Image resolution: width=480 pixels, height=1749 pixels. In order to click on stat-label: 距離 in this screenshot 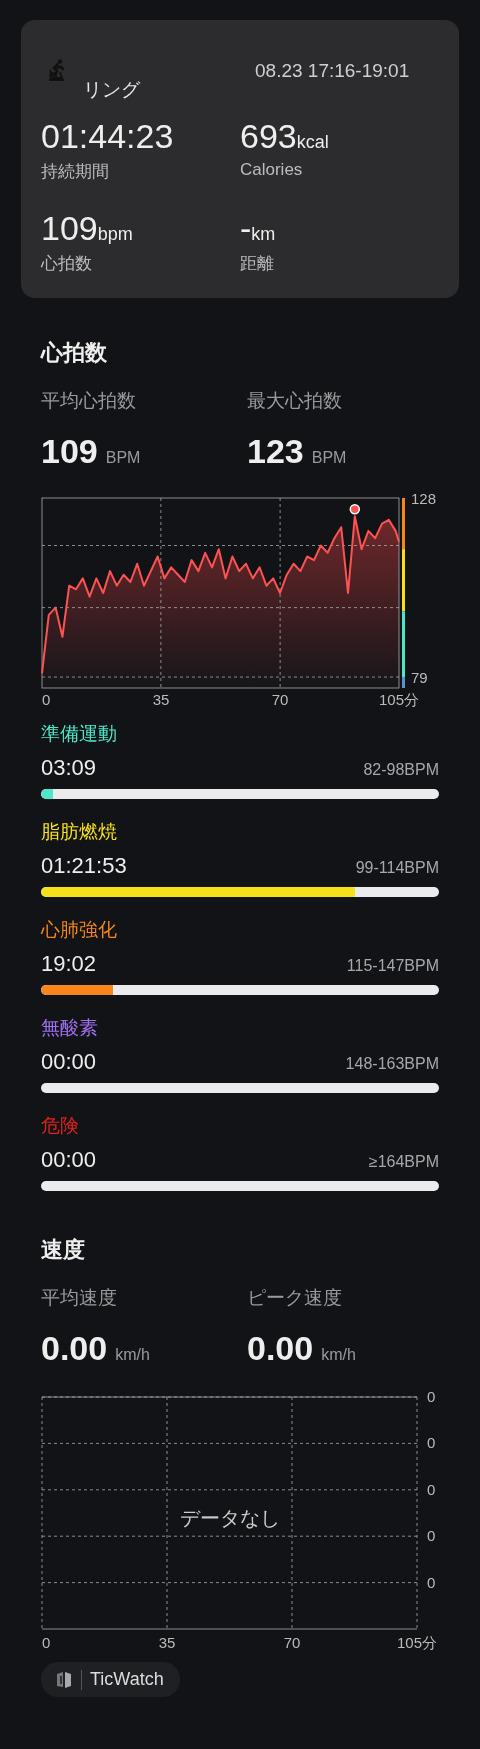, I will do `click(257, 264)`.